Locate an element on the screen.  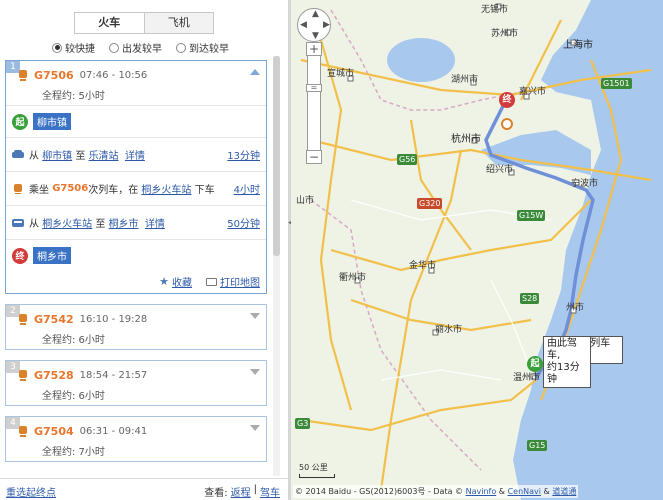
end-row: 终 桐乡市 is located at coordinates (136, 255).